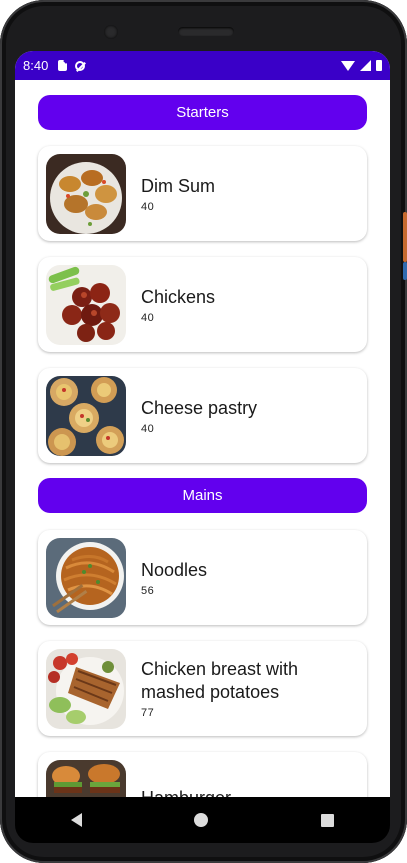  What do you see at coordinates (63, 65) in the screenshot?
I see `sd-card-icon` at bounding box center [63, 65].